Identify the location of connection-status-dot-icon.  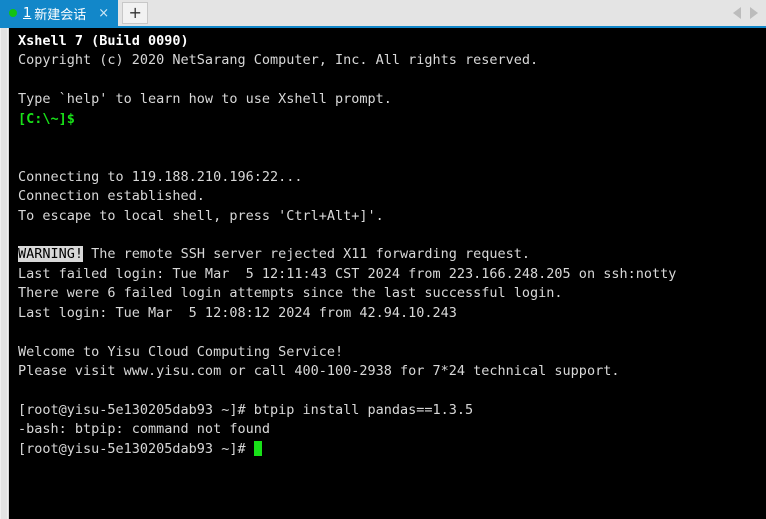
(13, 13).